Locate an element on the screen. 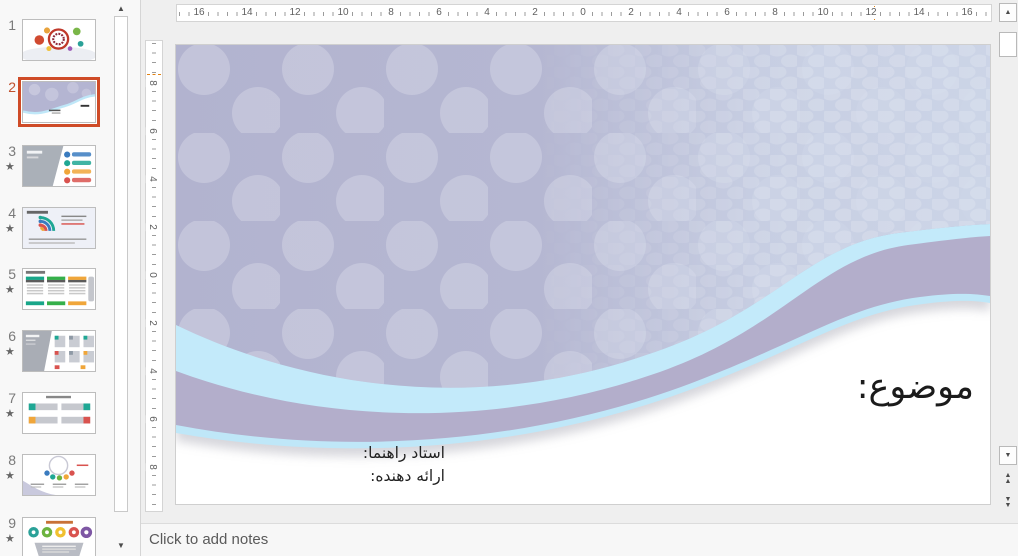  slide-thumbnail-row-8: 8 ★ is located at coordinates (56, 477).